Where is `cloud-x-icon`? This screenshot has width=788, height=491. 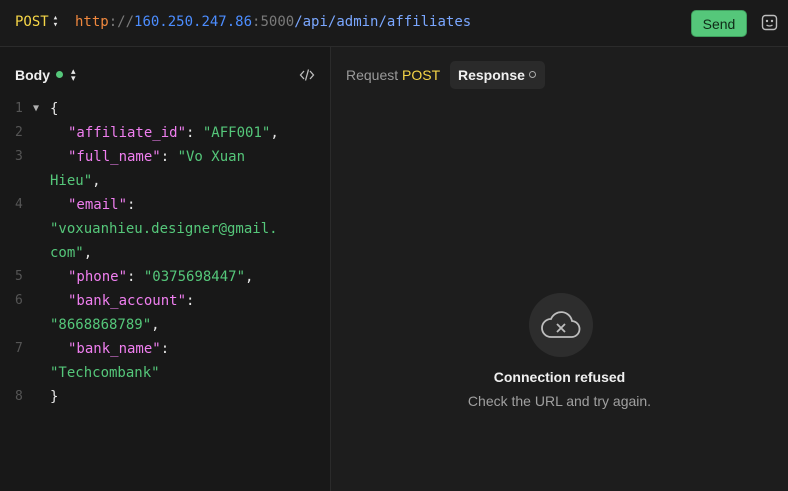
cloud-x-icon is located at coordinates (561, 324).